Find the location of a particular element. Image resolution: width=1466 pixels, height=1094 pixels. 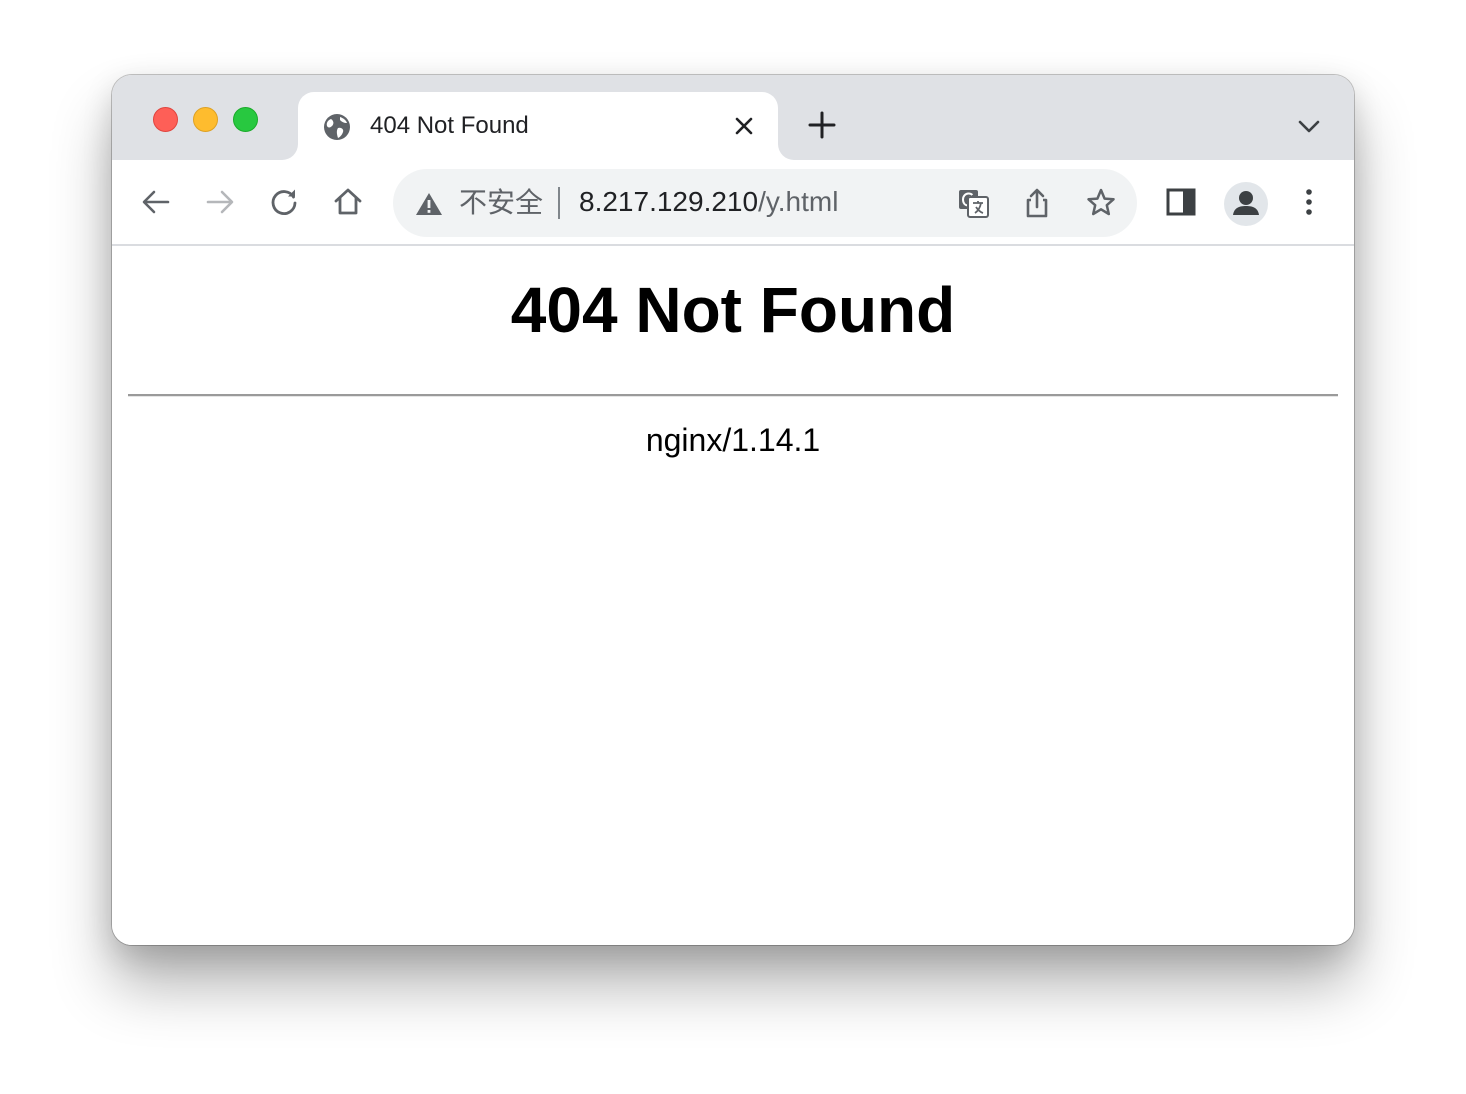

globe-icon is located at coordinates (337, 127).